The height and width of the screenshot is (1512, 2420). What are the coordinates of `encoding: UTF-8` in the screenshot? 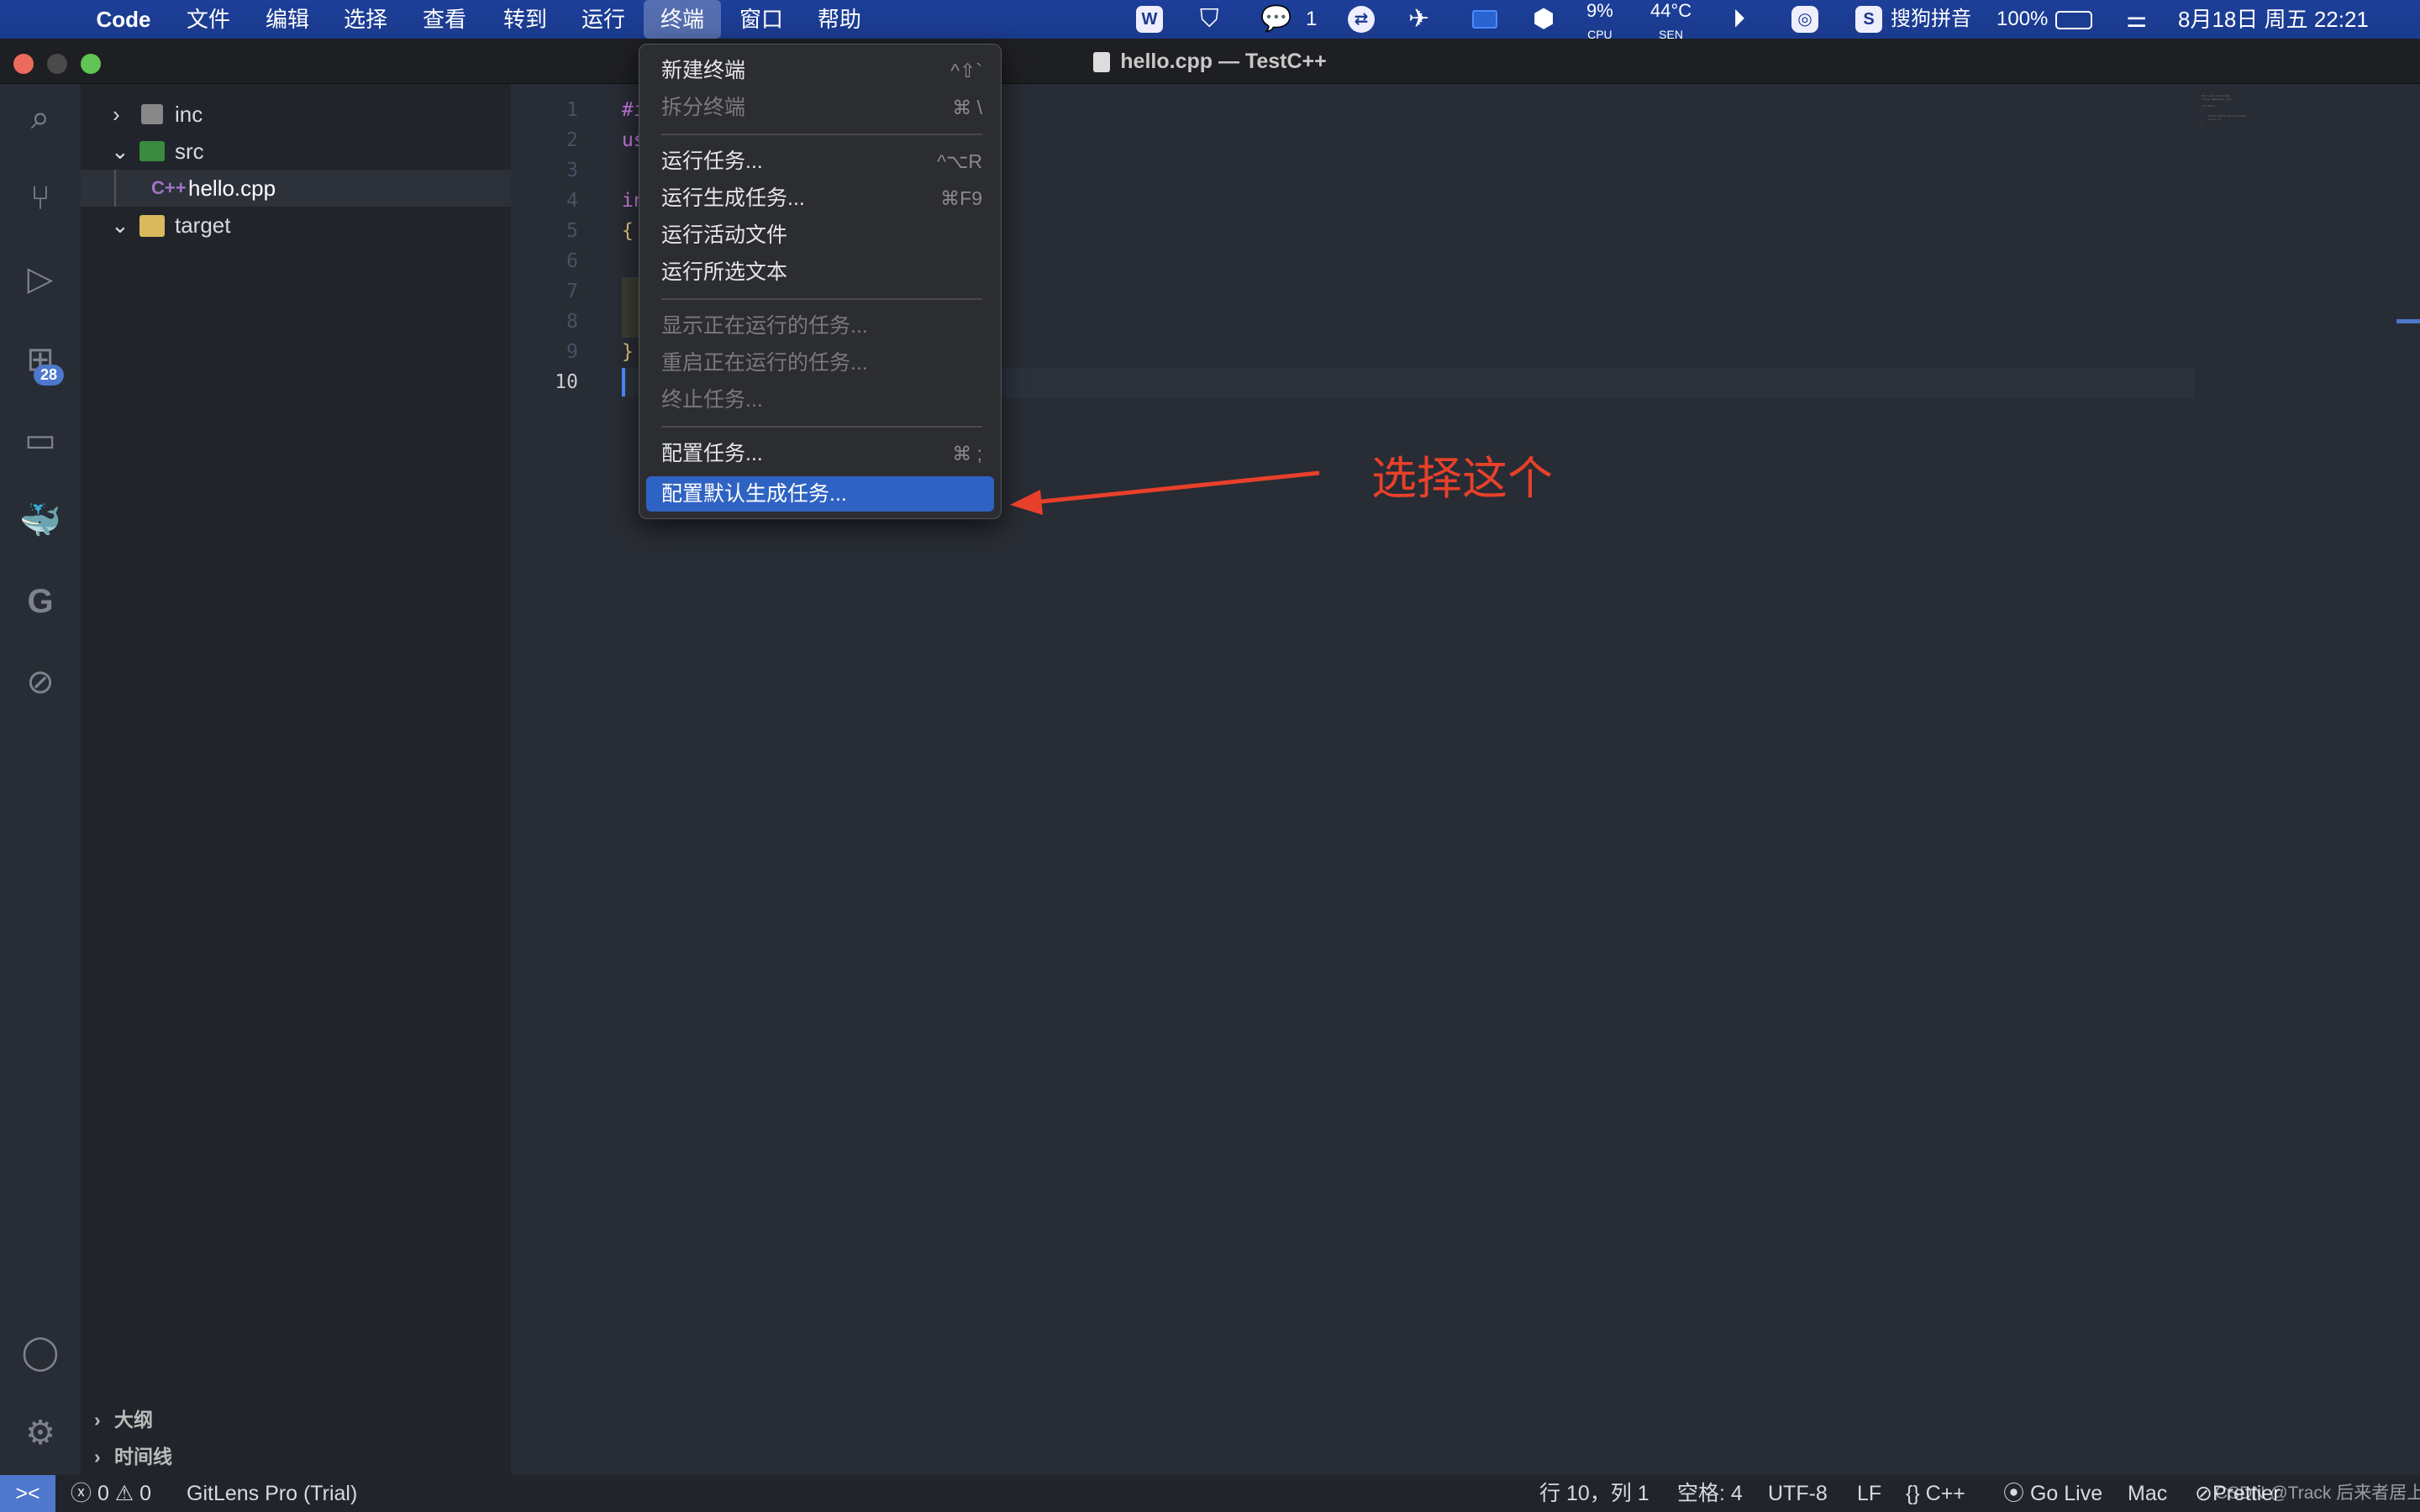 It's located at (1798, 1493).